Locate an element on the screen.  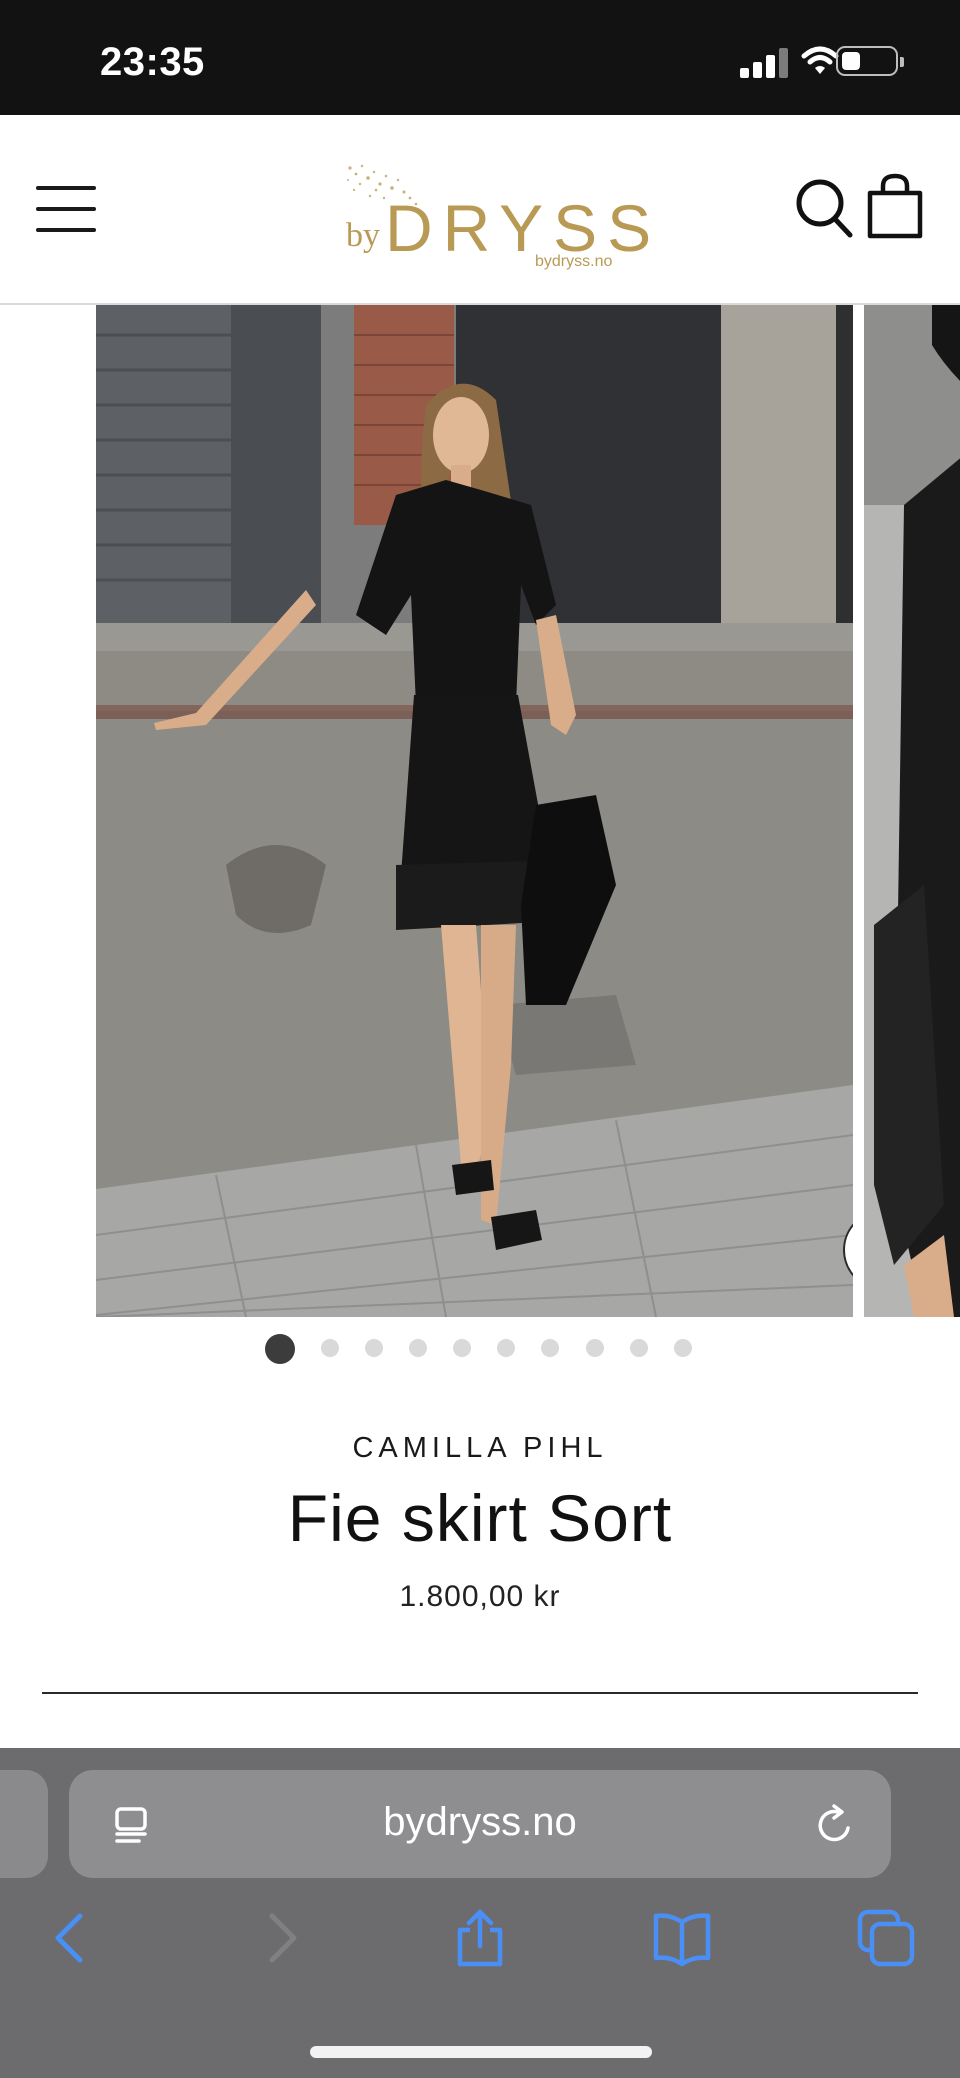
status-icons is located at coordinates (801, 62).